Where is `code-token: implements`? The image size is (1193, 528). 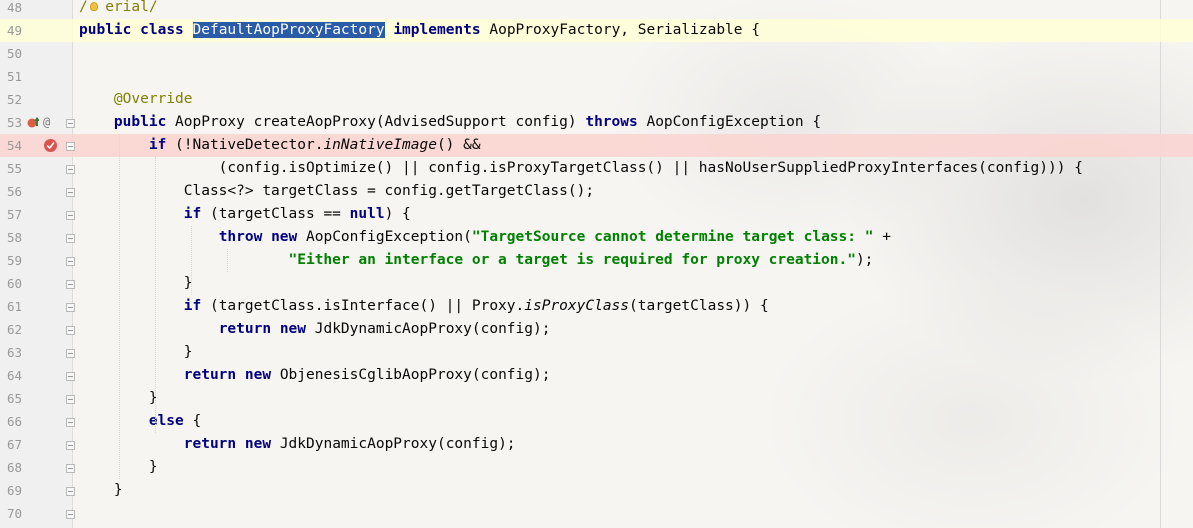 code-token: implements is located at coordinates (437, 30).